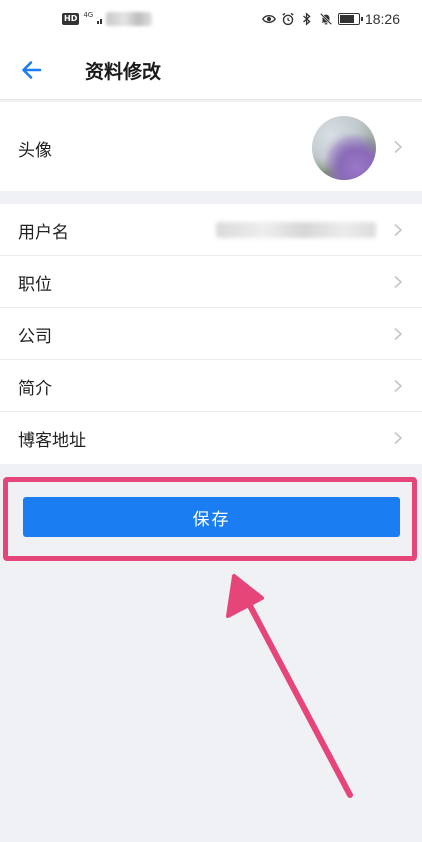 The image size is (422, 842). What do you see at coordinates (325, 19) in the screenshot?
I see `mute-icon` at bounding box center [325, 19].